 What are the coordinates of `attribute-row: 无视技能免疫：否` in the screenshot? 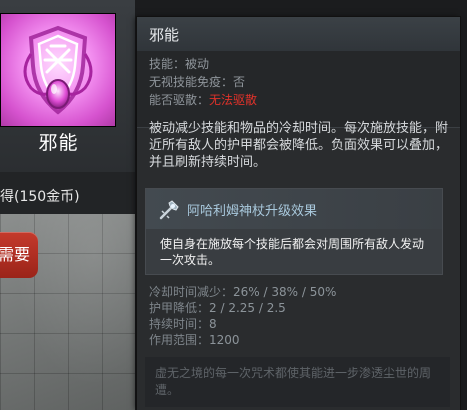 It's located at (197, 81).